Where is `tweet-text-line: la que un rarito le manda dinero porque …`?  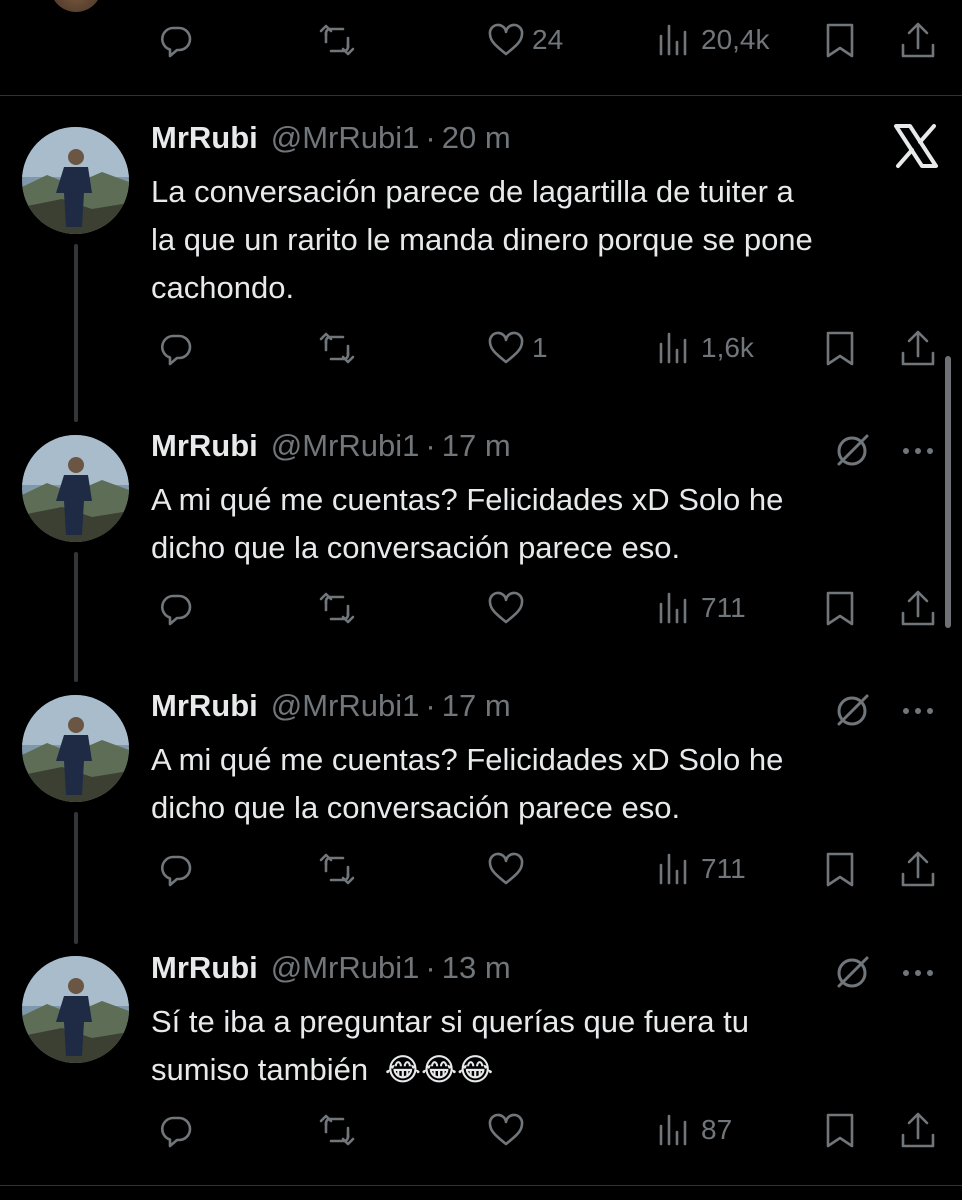 tweet-text-line: la que un rarito le manda dinero porque … is located at coordinates (482, 239).